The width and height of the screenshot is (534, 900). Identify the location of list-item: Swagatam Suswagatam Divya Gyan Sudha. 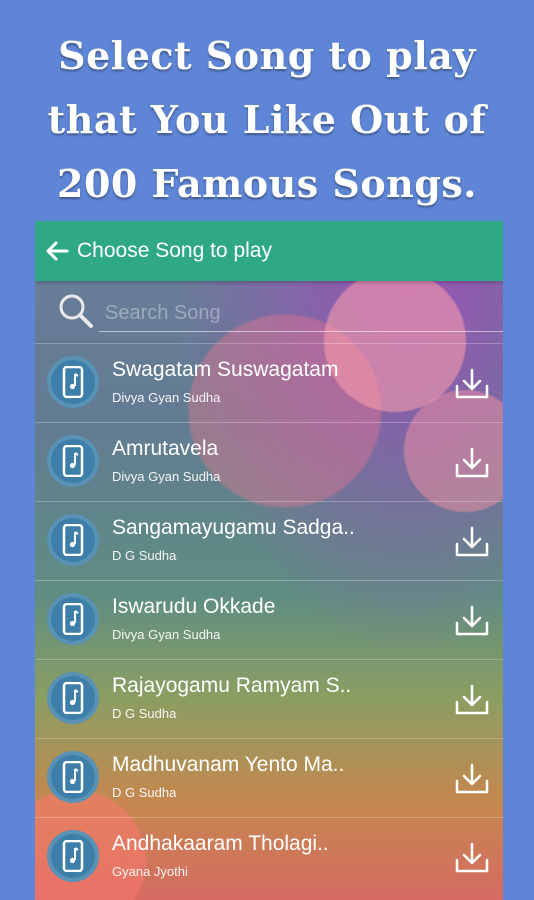
(269, 382).